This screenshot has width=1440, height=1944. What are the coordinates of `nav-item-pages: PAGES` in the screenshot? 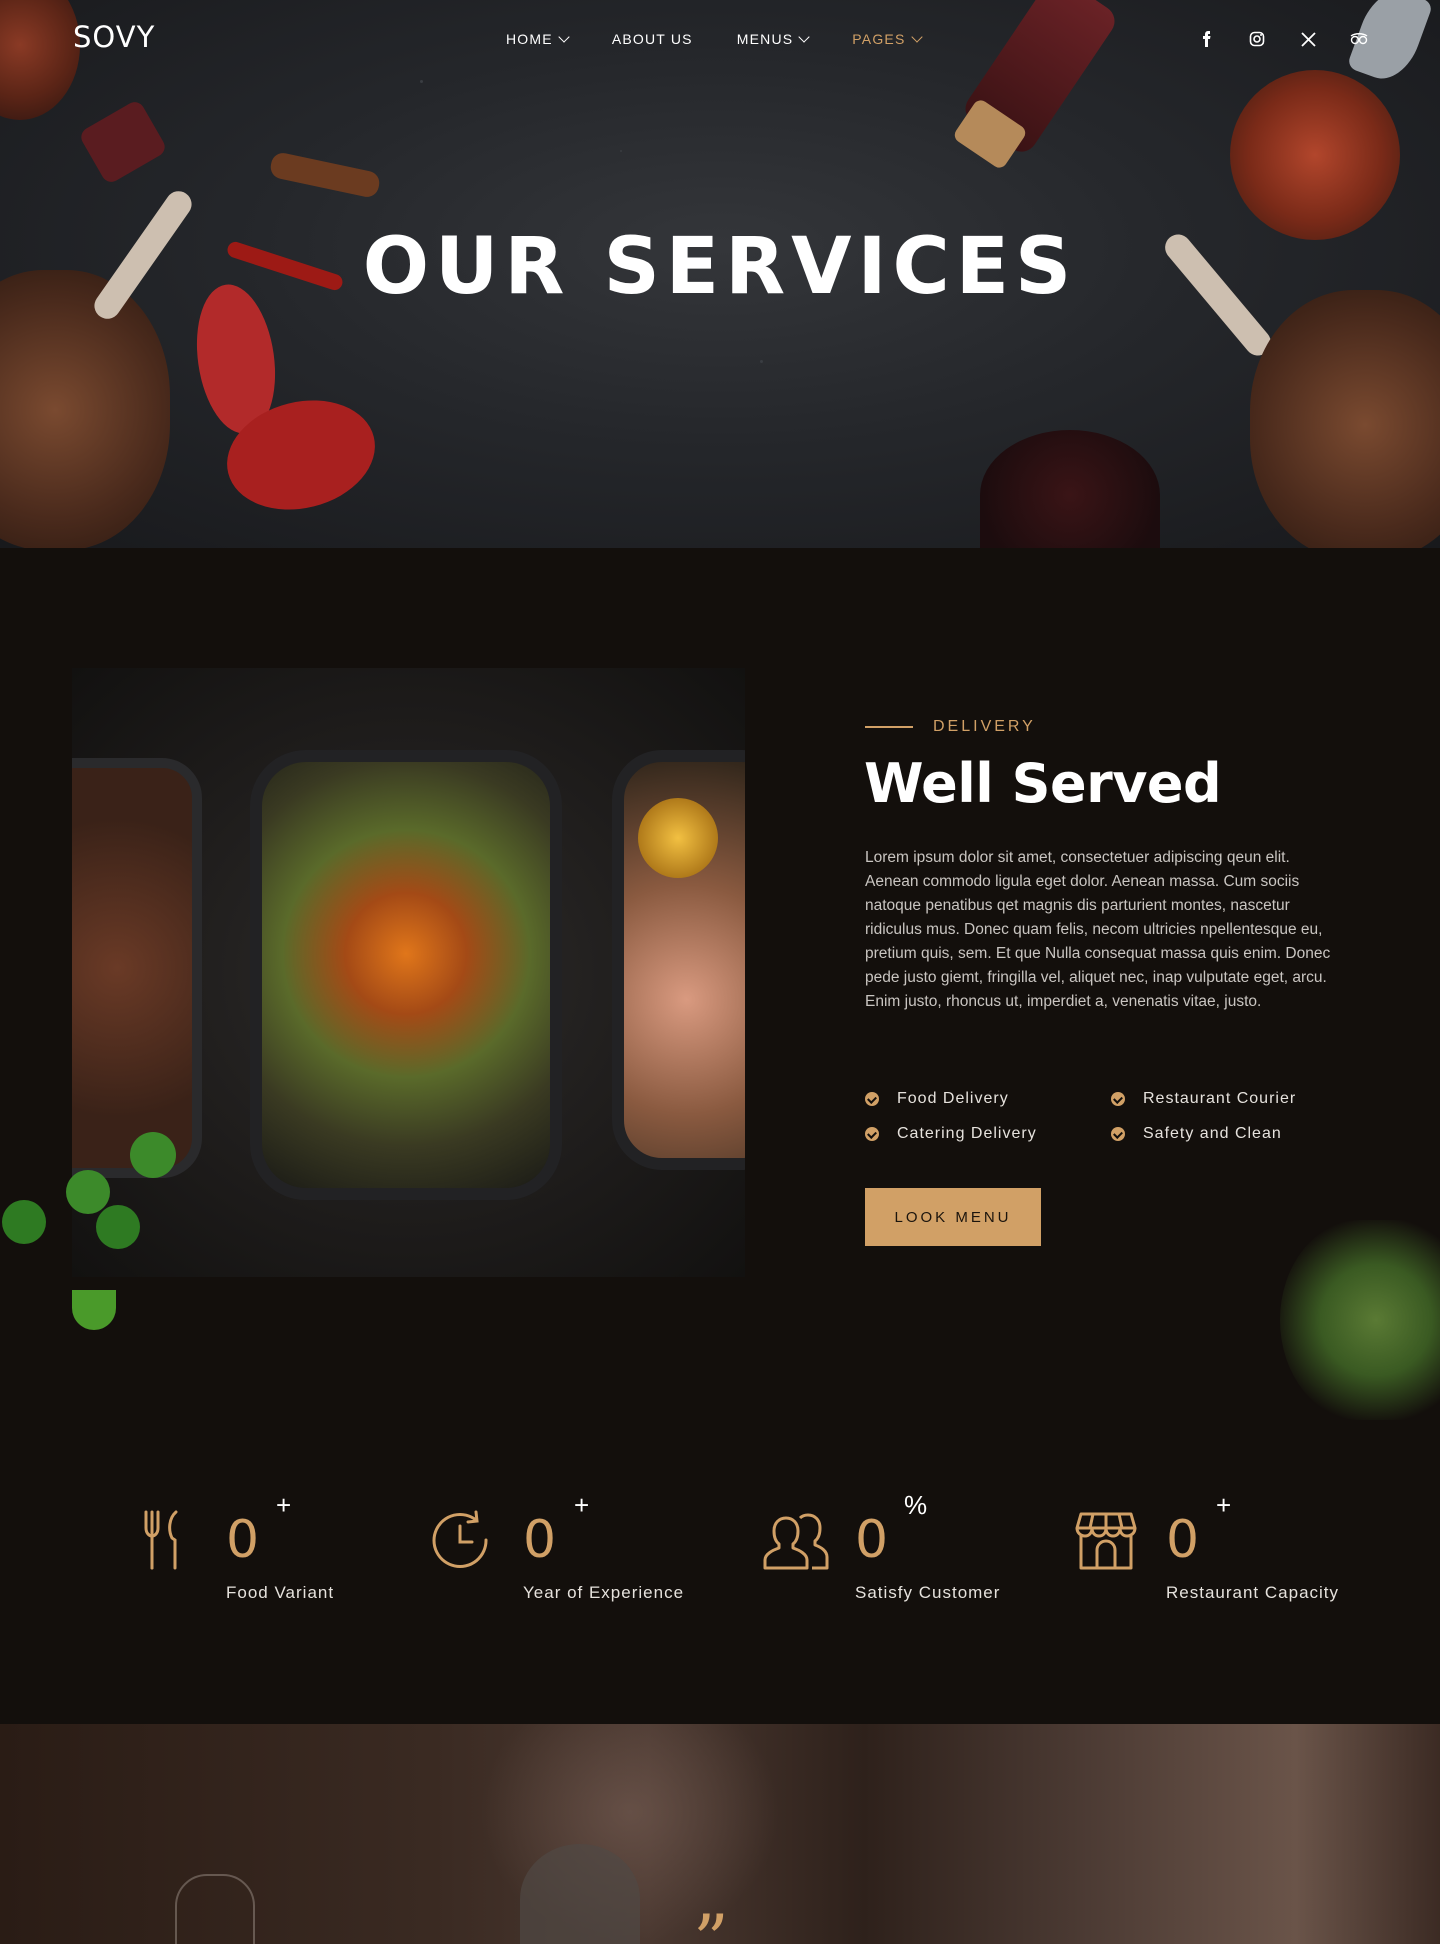 It's located at (887, 39).